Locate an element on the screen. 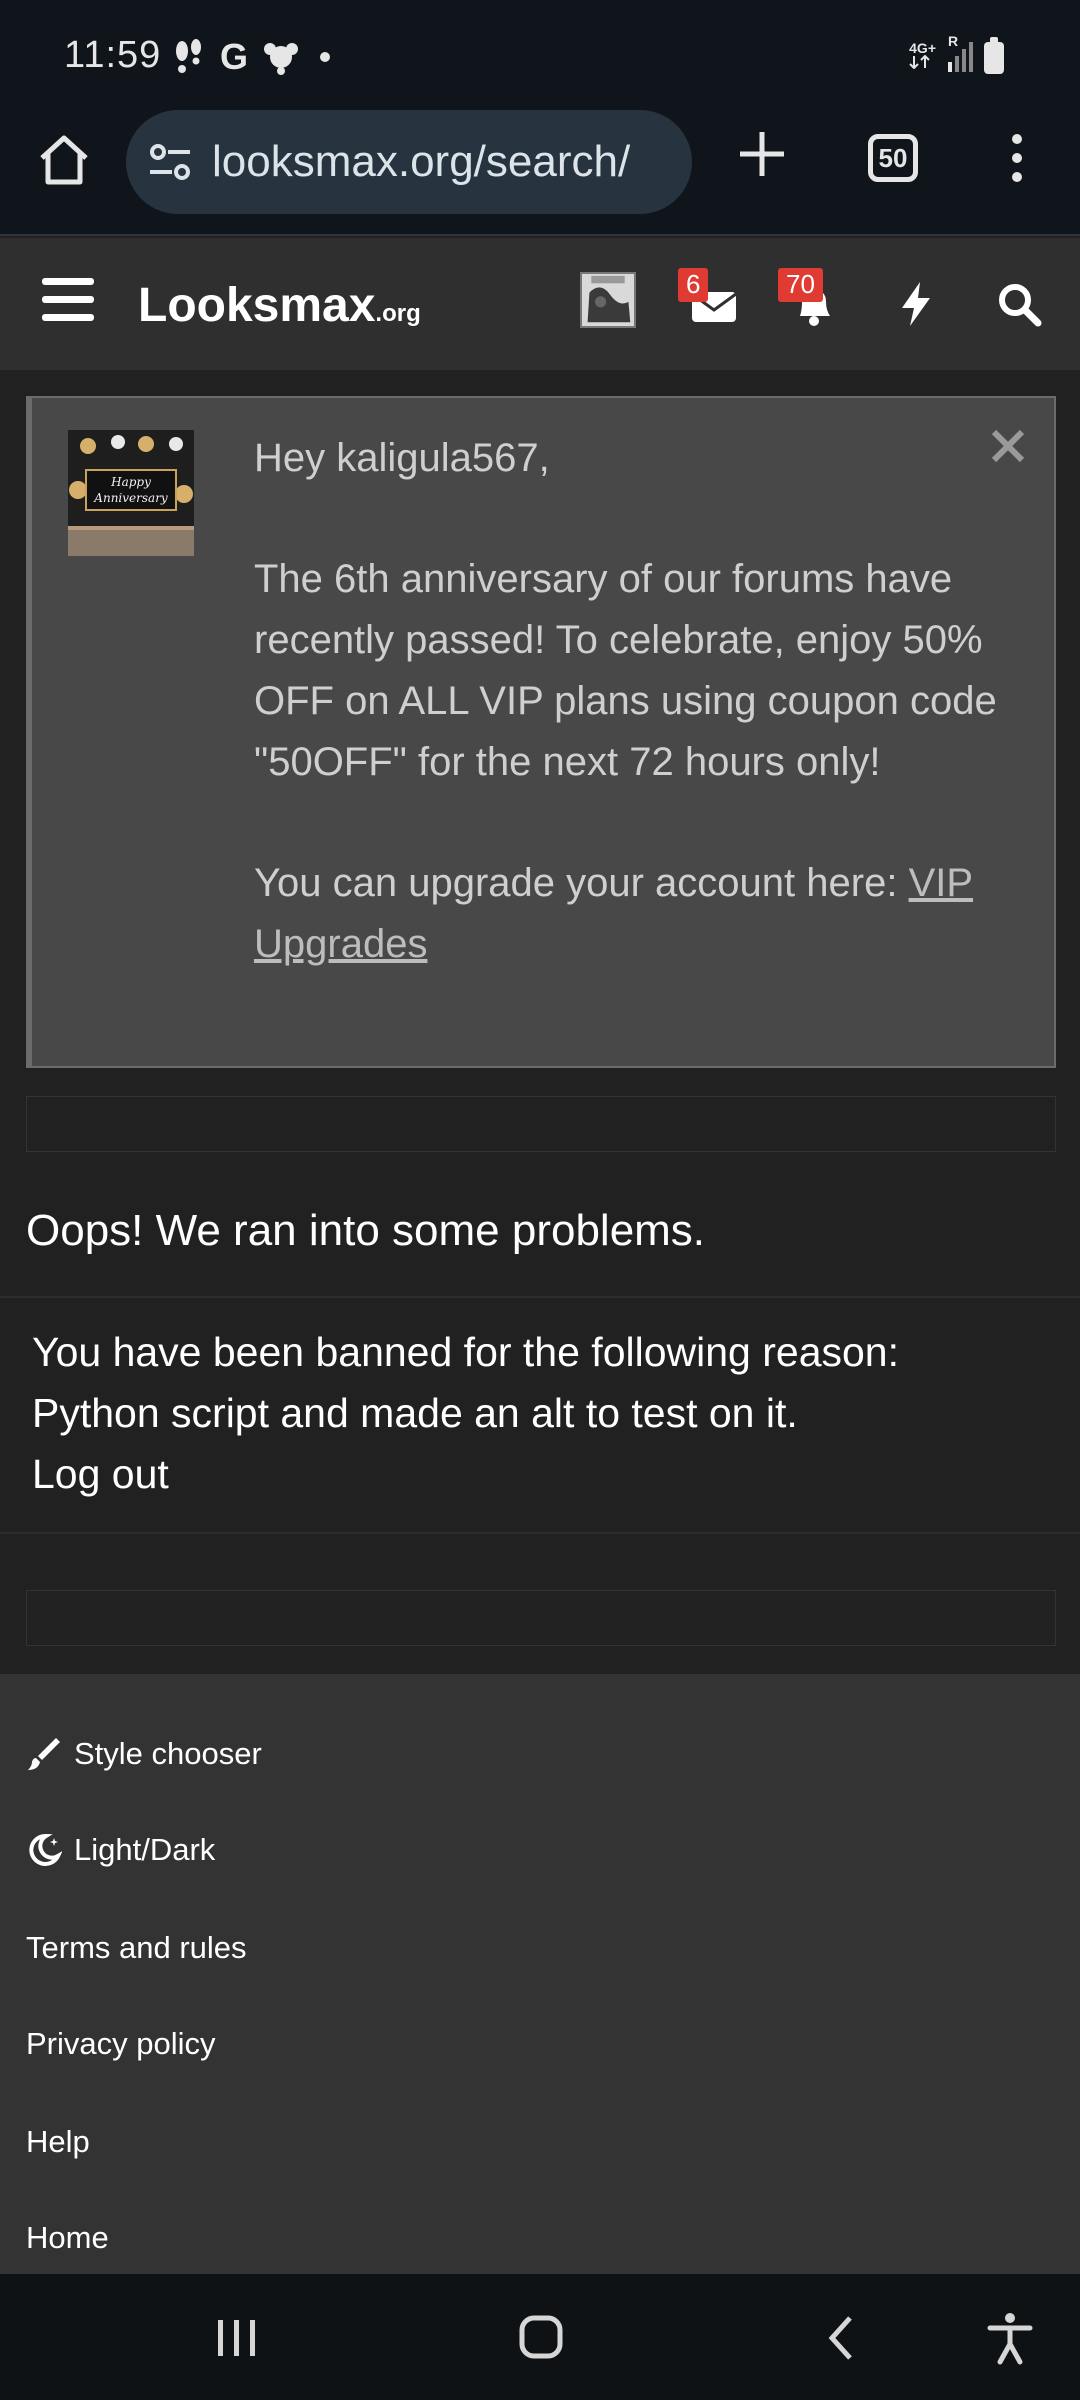  browser-toolbar: looksmax.org/search/ 50 is located at coordinates (540, 168).